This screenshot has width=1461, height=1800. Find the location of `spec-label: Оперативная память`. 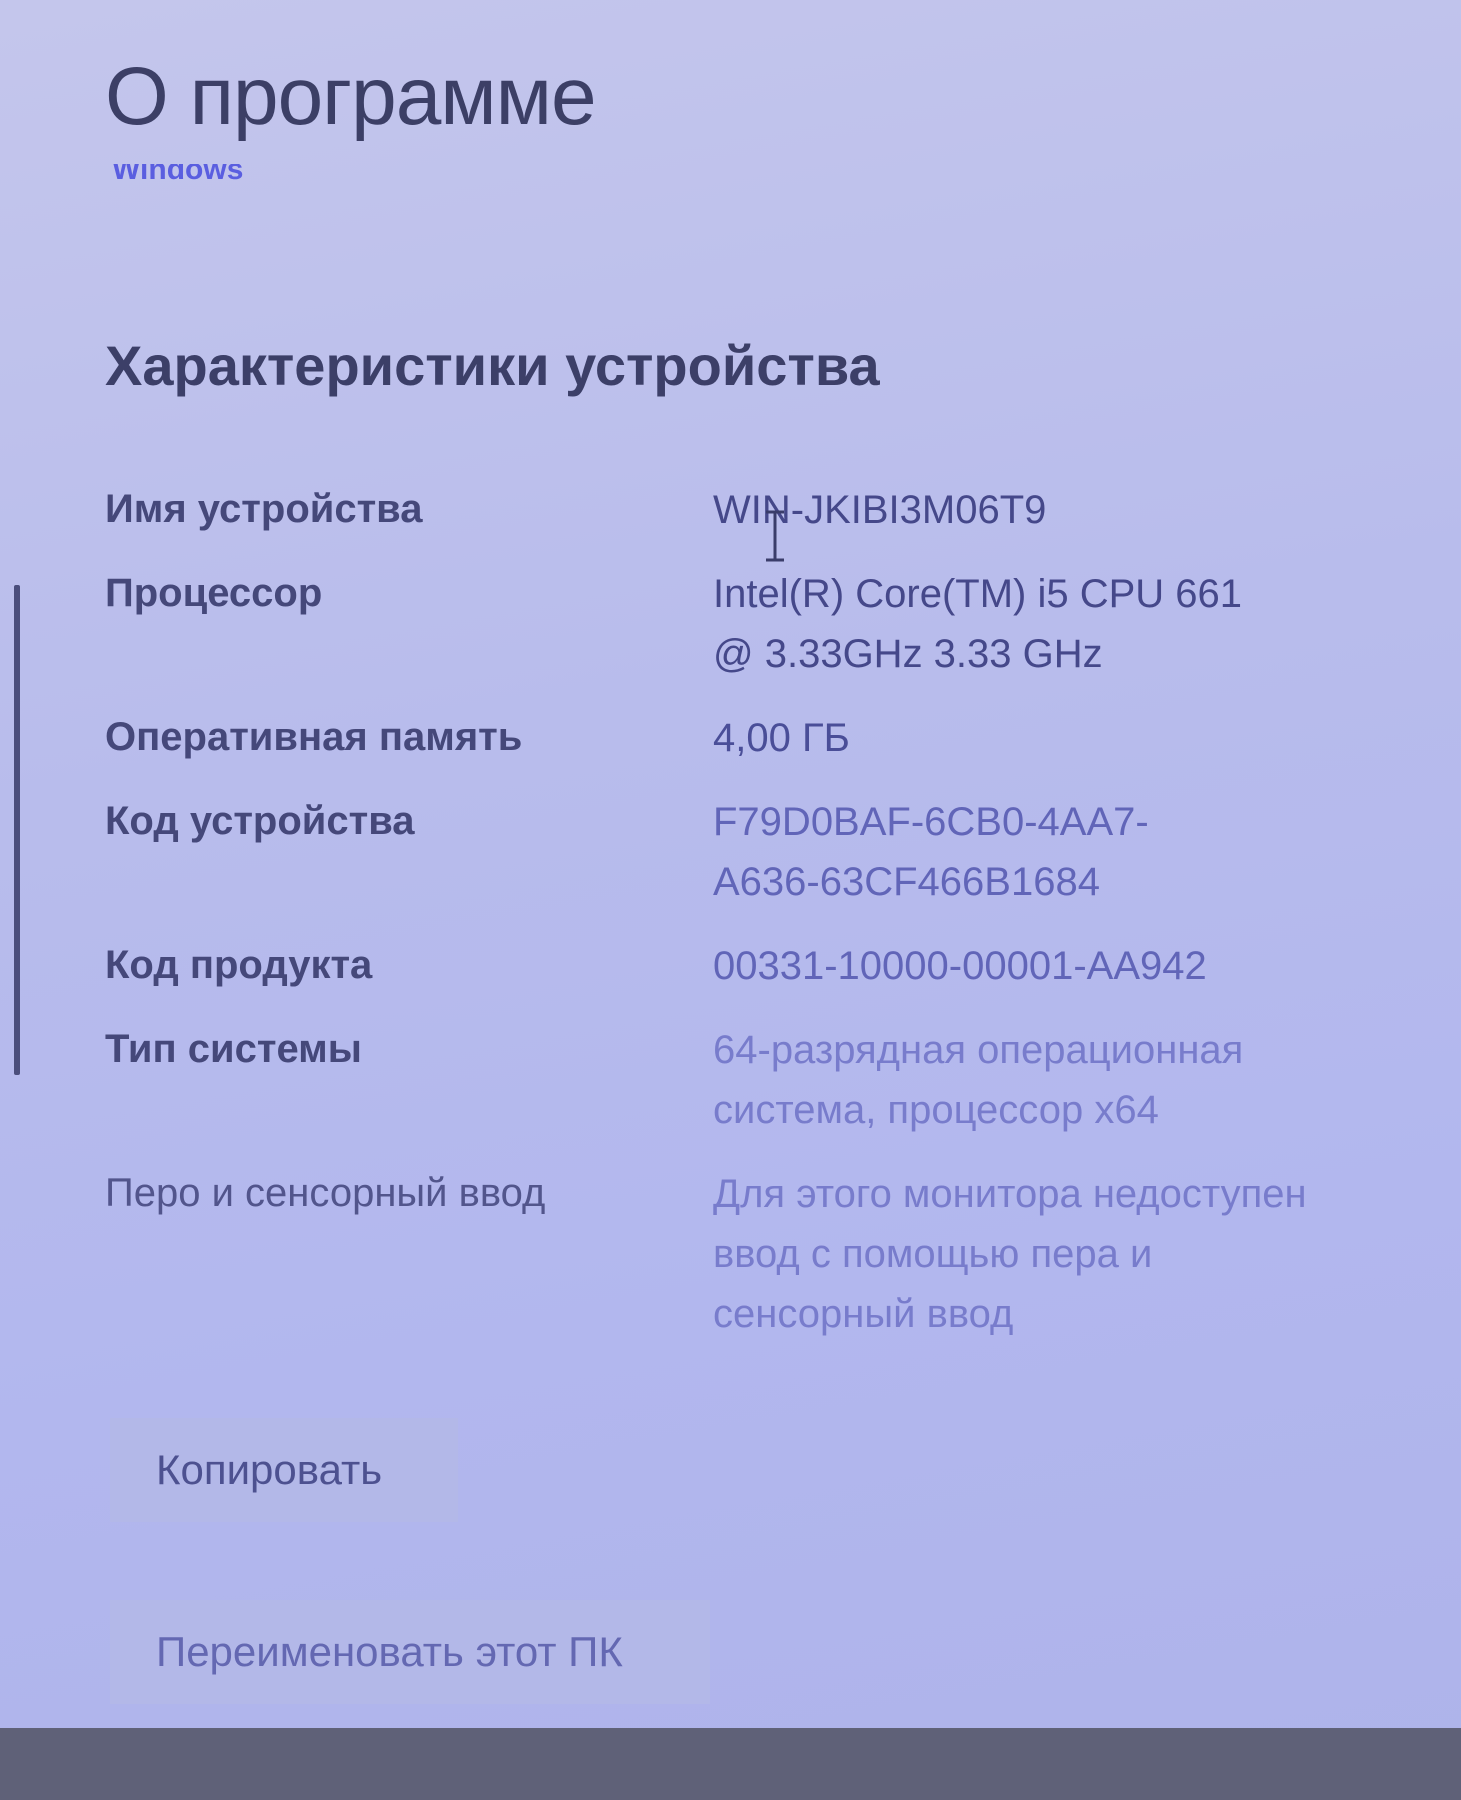

spec-label: Оперативная память is located at coordinates (314, 737).